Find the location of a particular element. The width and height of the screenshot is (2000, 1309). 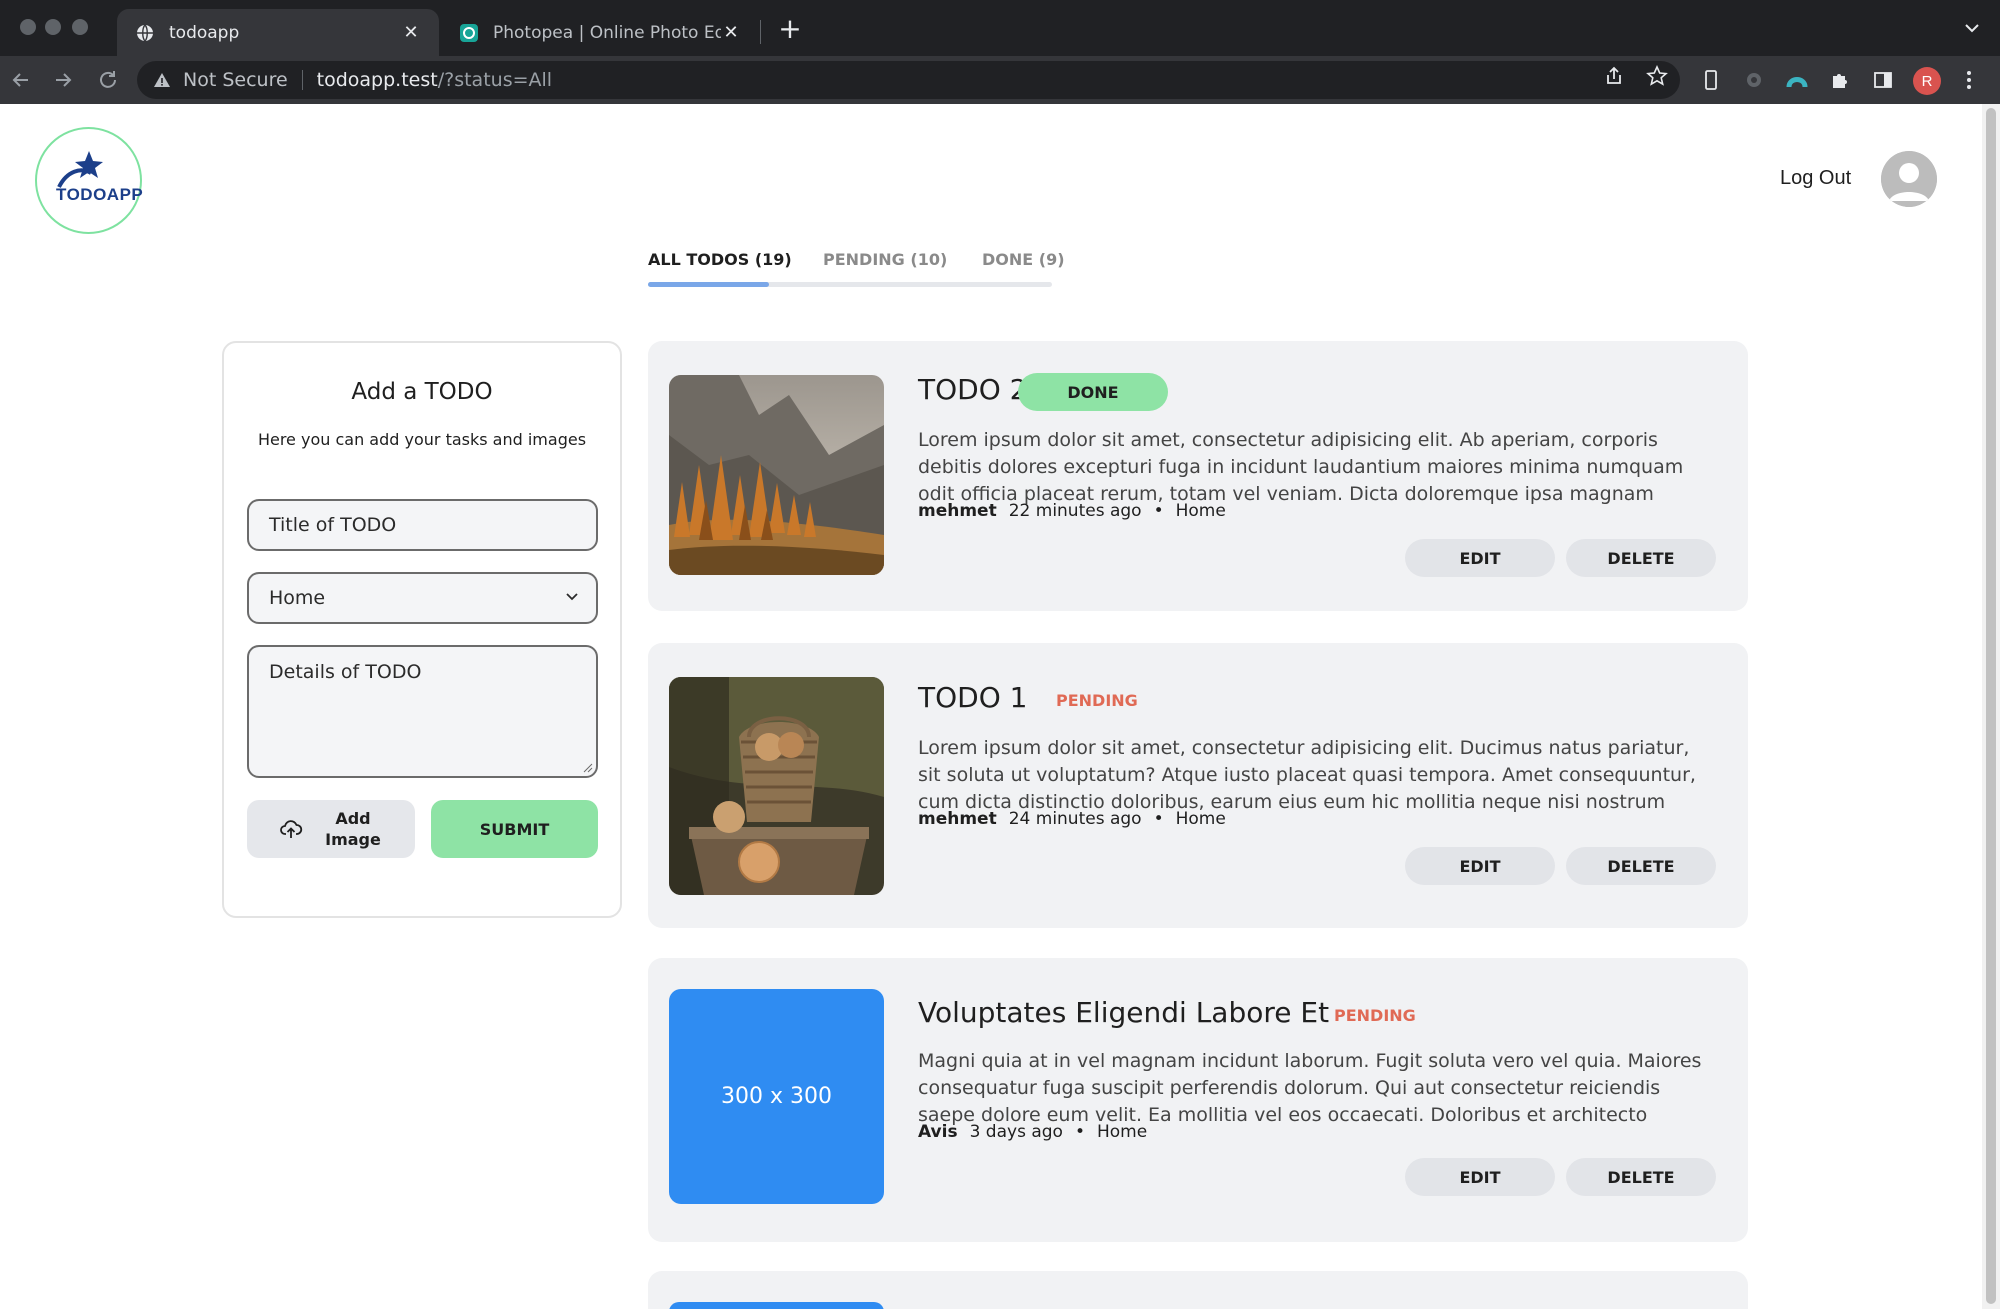

todo-title: Voluptates Eligendi Labore Et is located at coordinates (1124, 1012).